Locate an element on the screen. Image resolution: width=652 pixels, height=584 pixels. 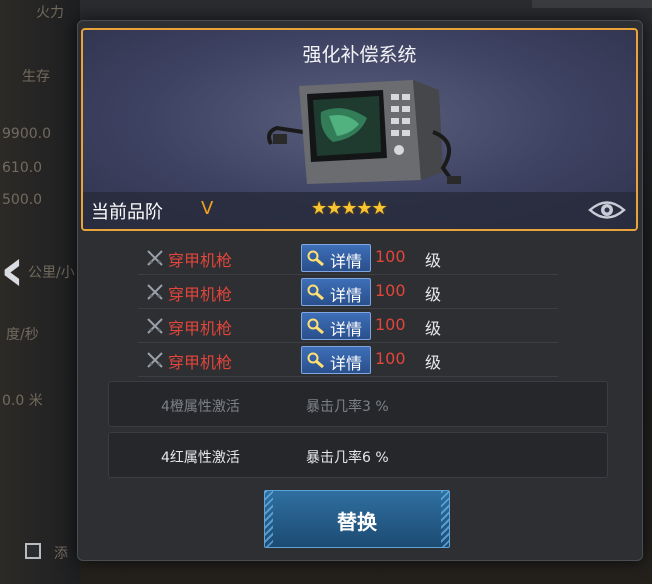
activation-label: 4红属性激活 is located at coordinates (200, 458).